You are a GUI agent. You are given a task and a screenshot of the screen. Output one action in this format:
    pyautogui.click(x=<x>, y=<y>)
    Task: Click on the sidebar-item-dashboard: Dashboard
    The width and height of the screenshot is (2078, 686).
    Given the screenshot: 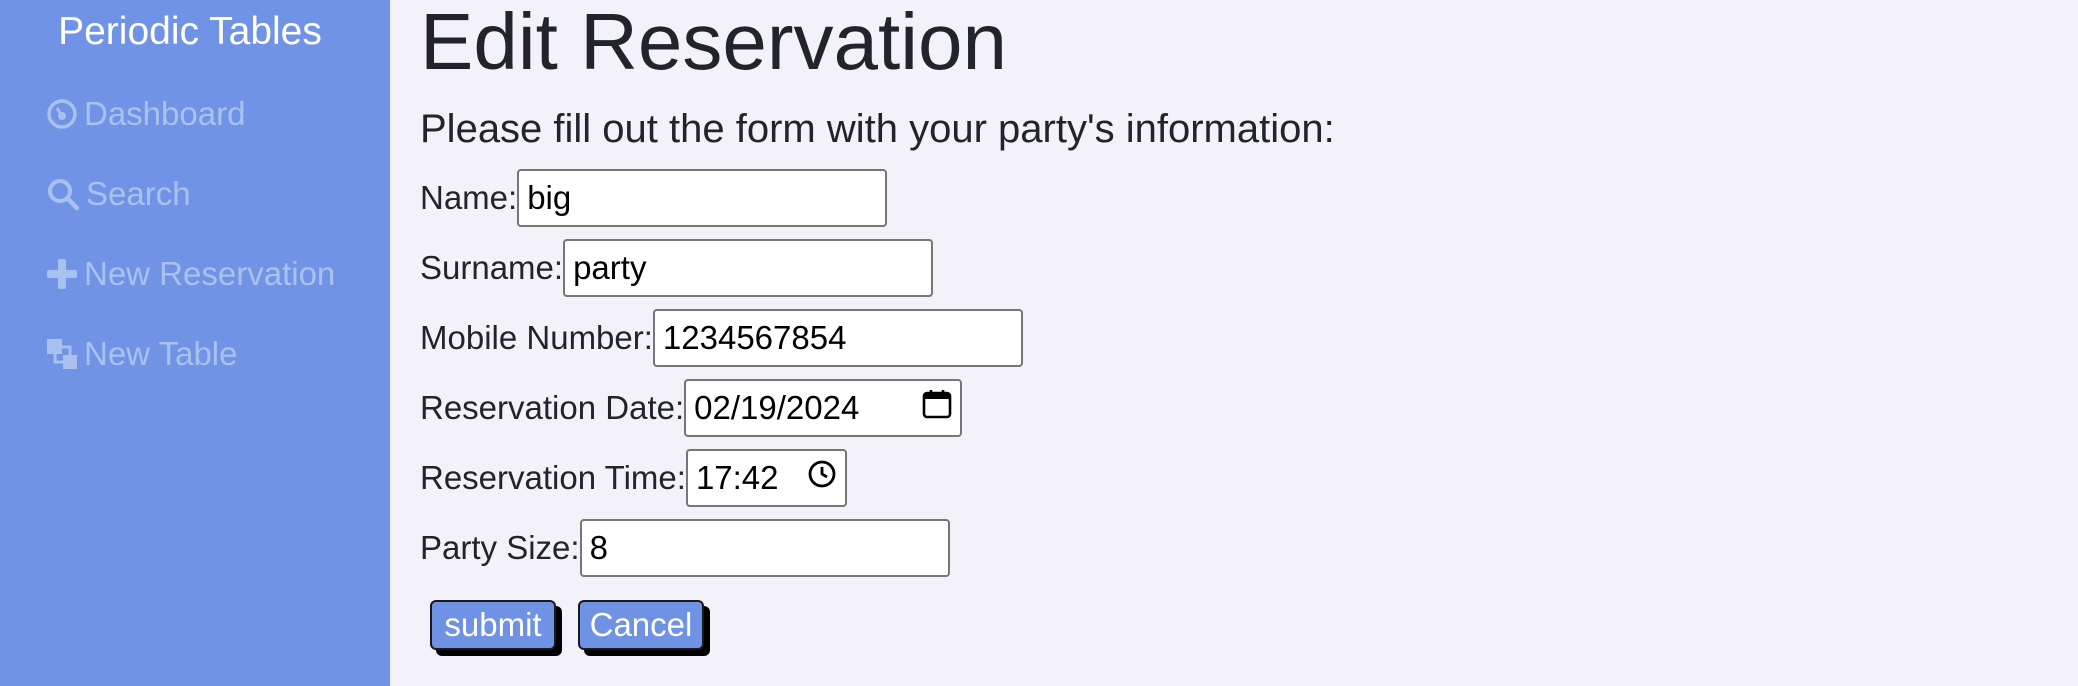 What is the action you would take?
    pyautogui.click(x=145, y=114)
    